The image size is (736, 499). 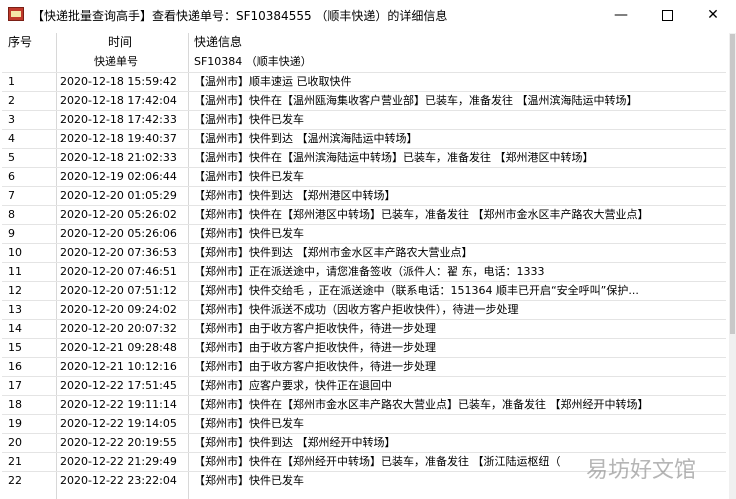 I want to click on cell-time: 2020-12-18 15:59:42, so click(x=118, y=81).